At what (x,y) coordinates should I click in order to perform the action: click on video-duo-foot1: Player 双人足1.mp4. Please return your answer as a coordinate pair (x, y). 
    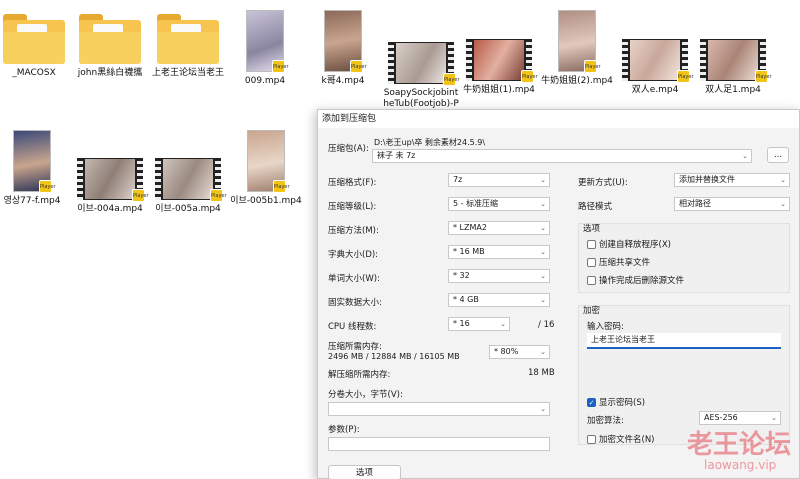
    Looking at the image, I should click on (733, 67).